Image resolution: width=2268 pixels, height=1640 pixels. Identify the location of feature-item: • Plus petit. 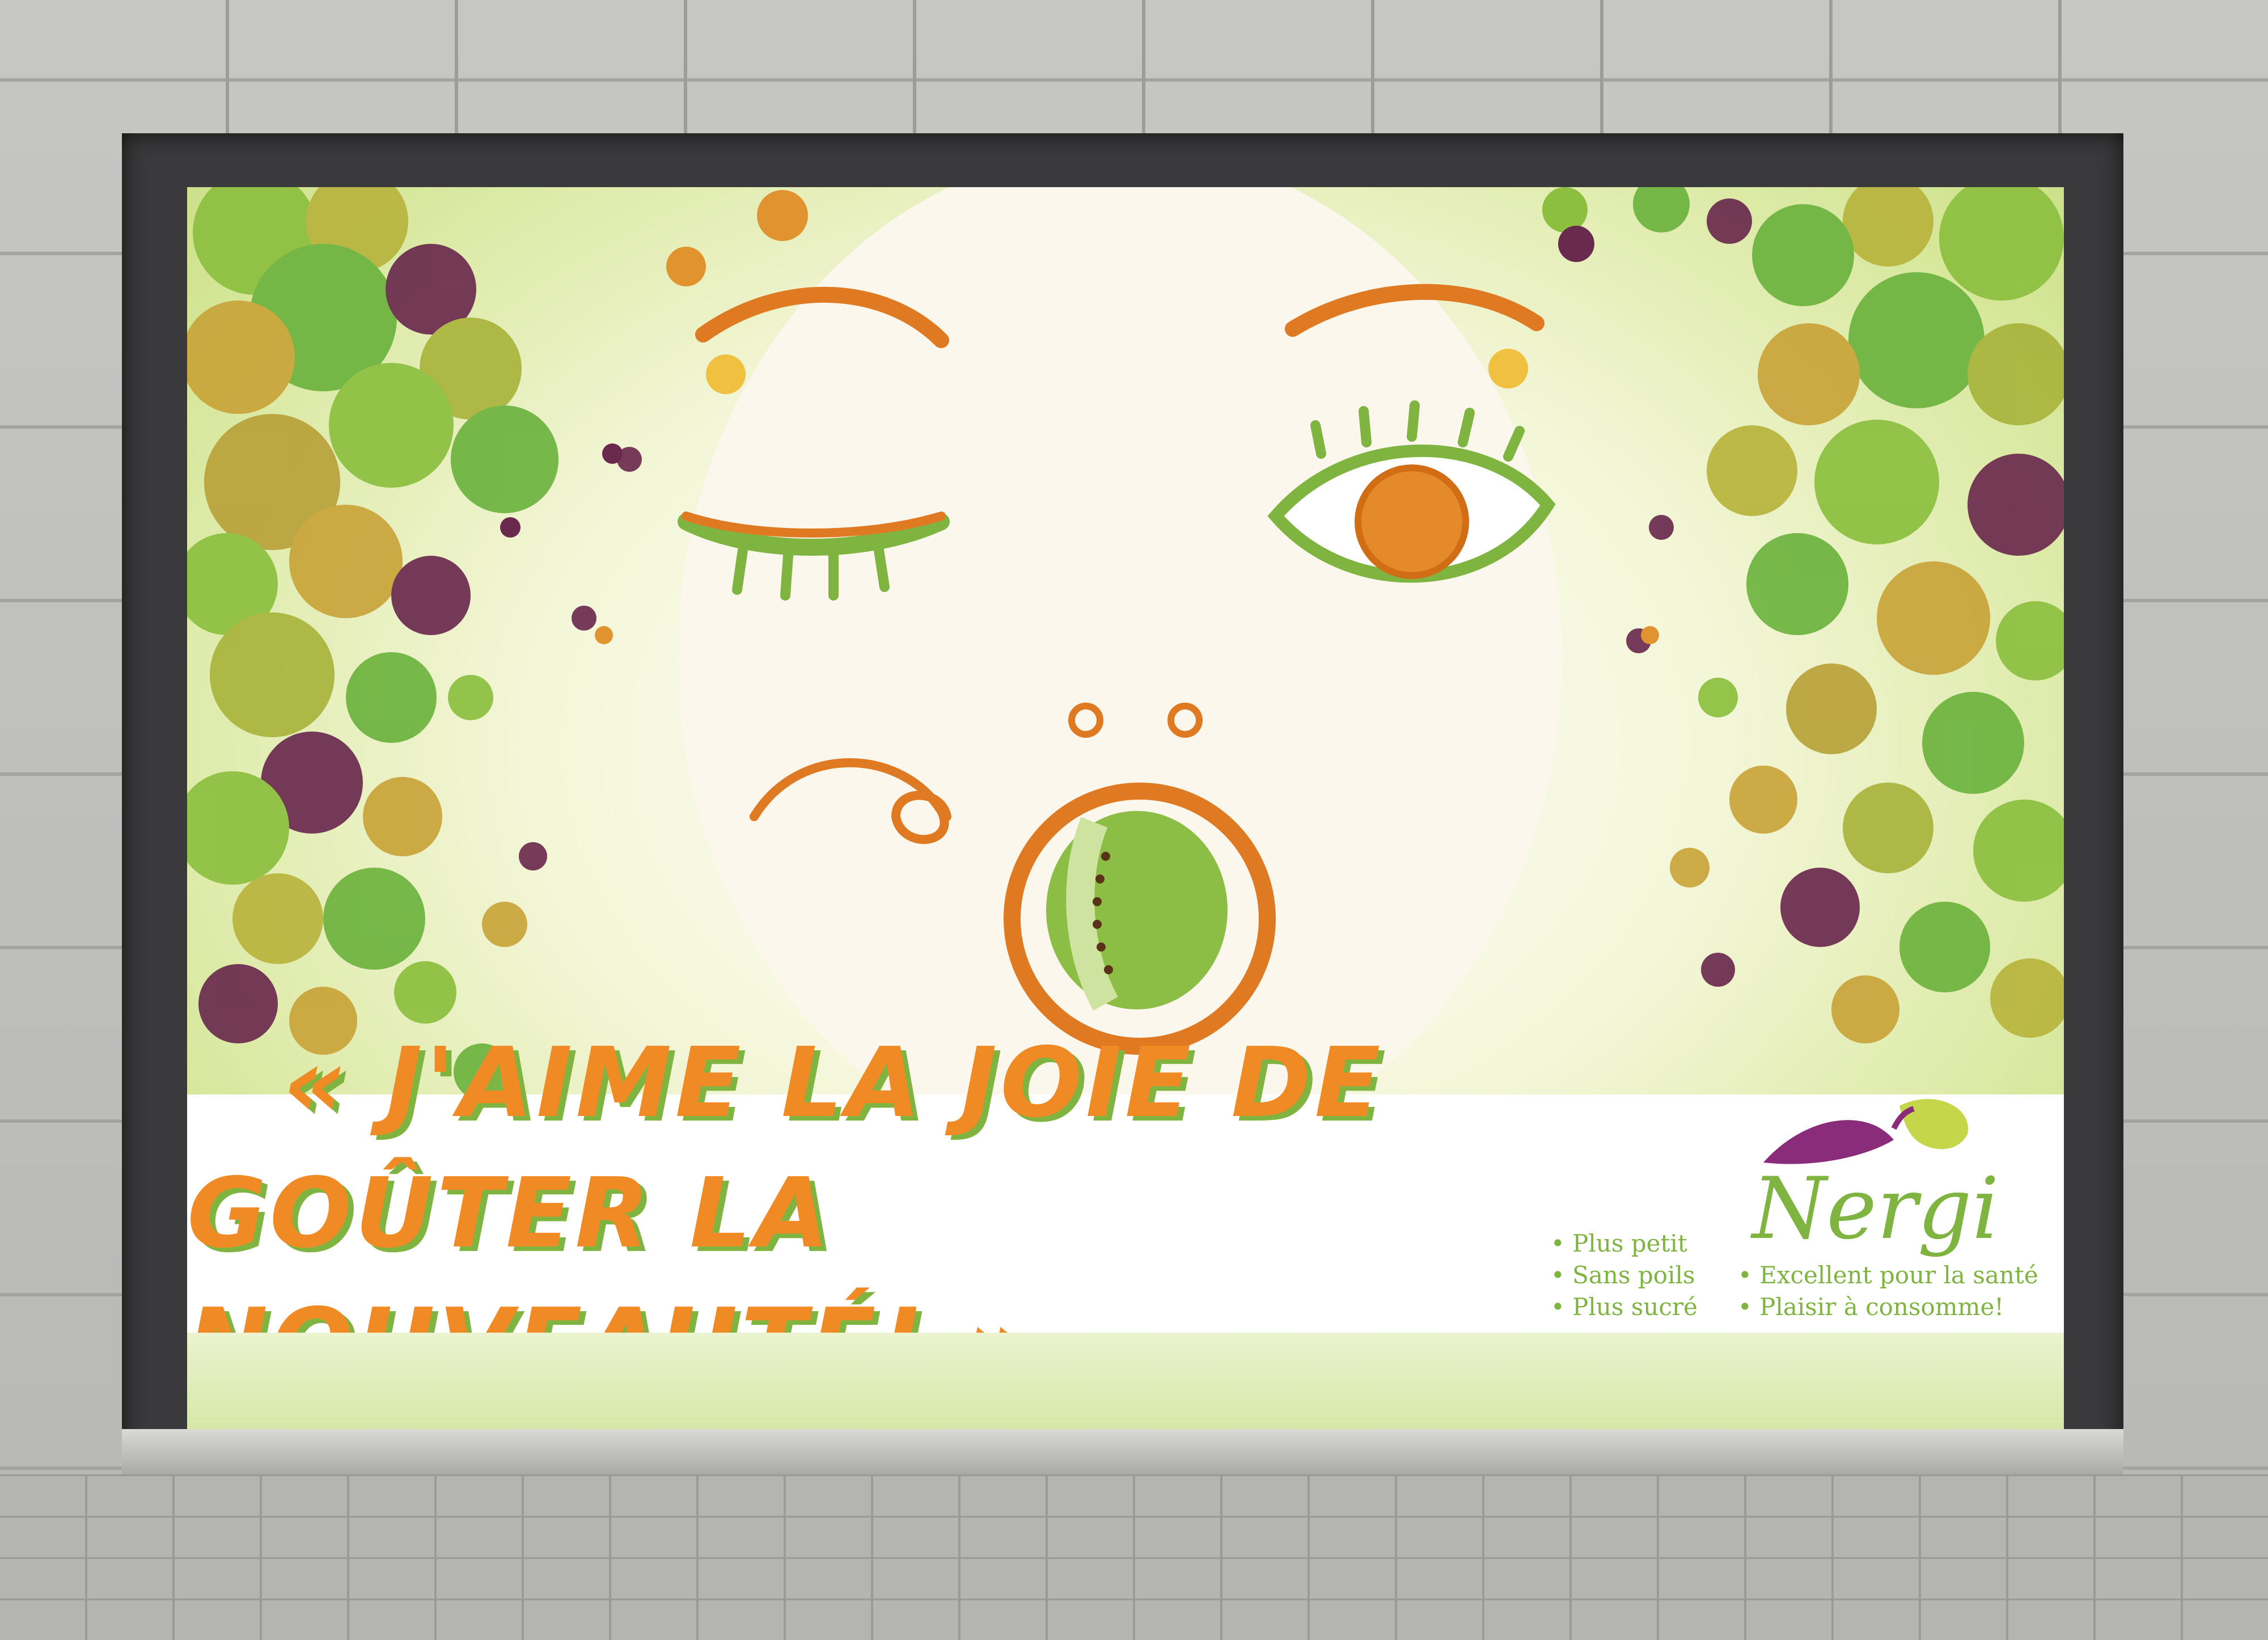
(1619, 1243).